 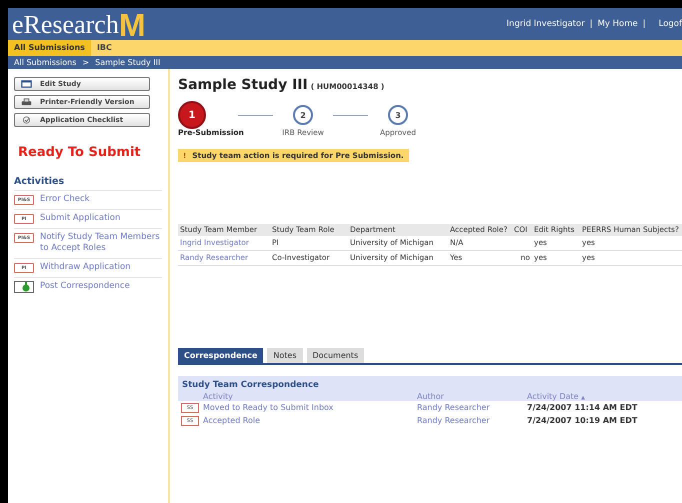 What do you see at coordinates (80, 152) in the screenshot?
I see `status-text: Ready To Submit` at bounding box center [80, 152].